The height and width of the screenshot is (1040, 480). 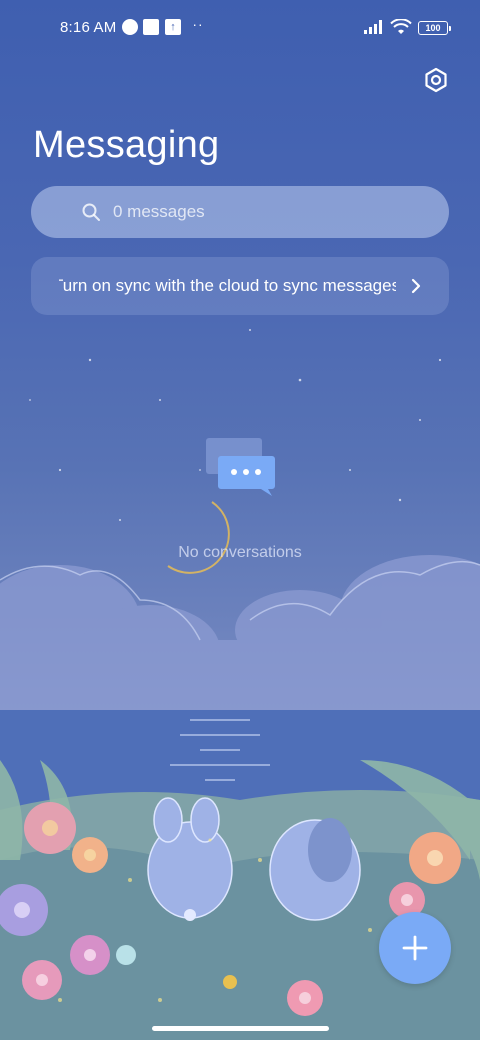 I want to click on chat-bubbles-icon, so click(x=240, y=467).